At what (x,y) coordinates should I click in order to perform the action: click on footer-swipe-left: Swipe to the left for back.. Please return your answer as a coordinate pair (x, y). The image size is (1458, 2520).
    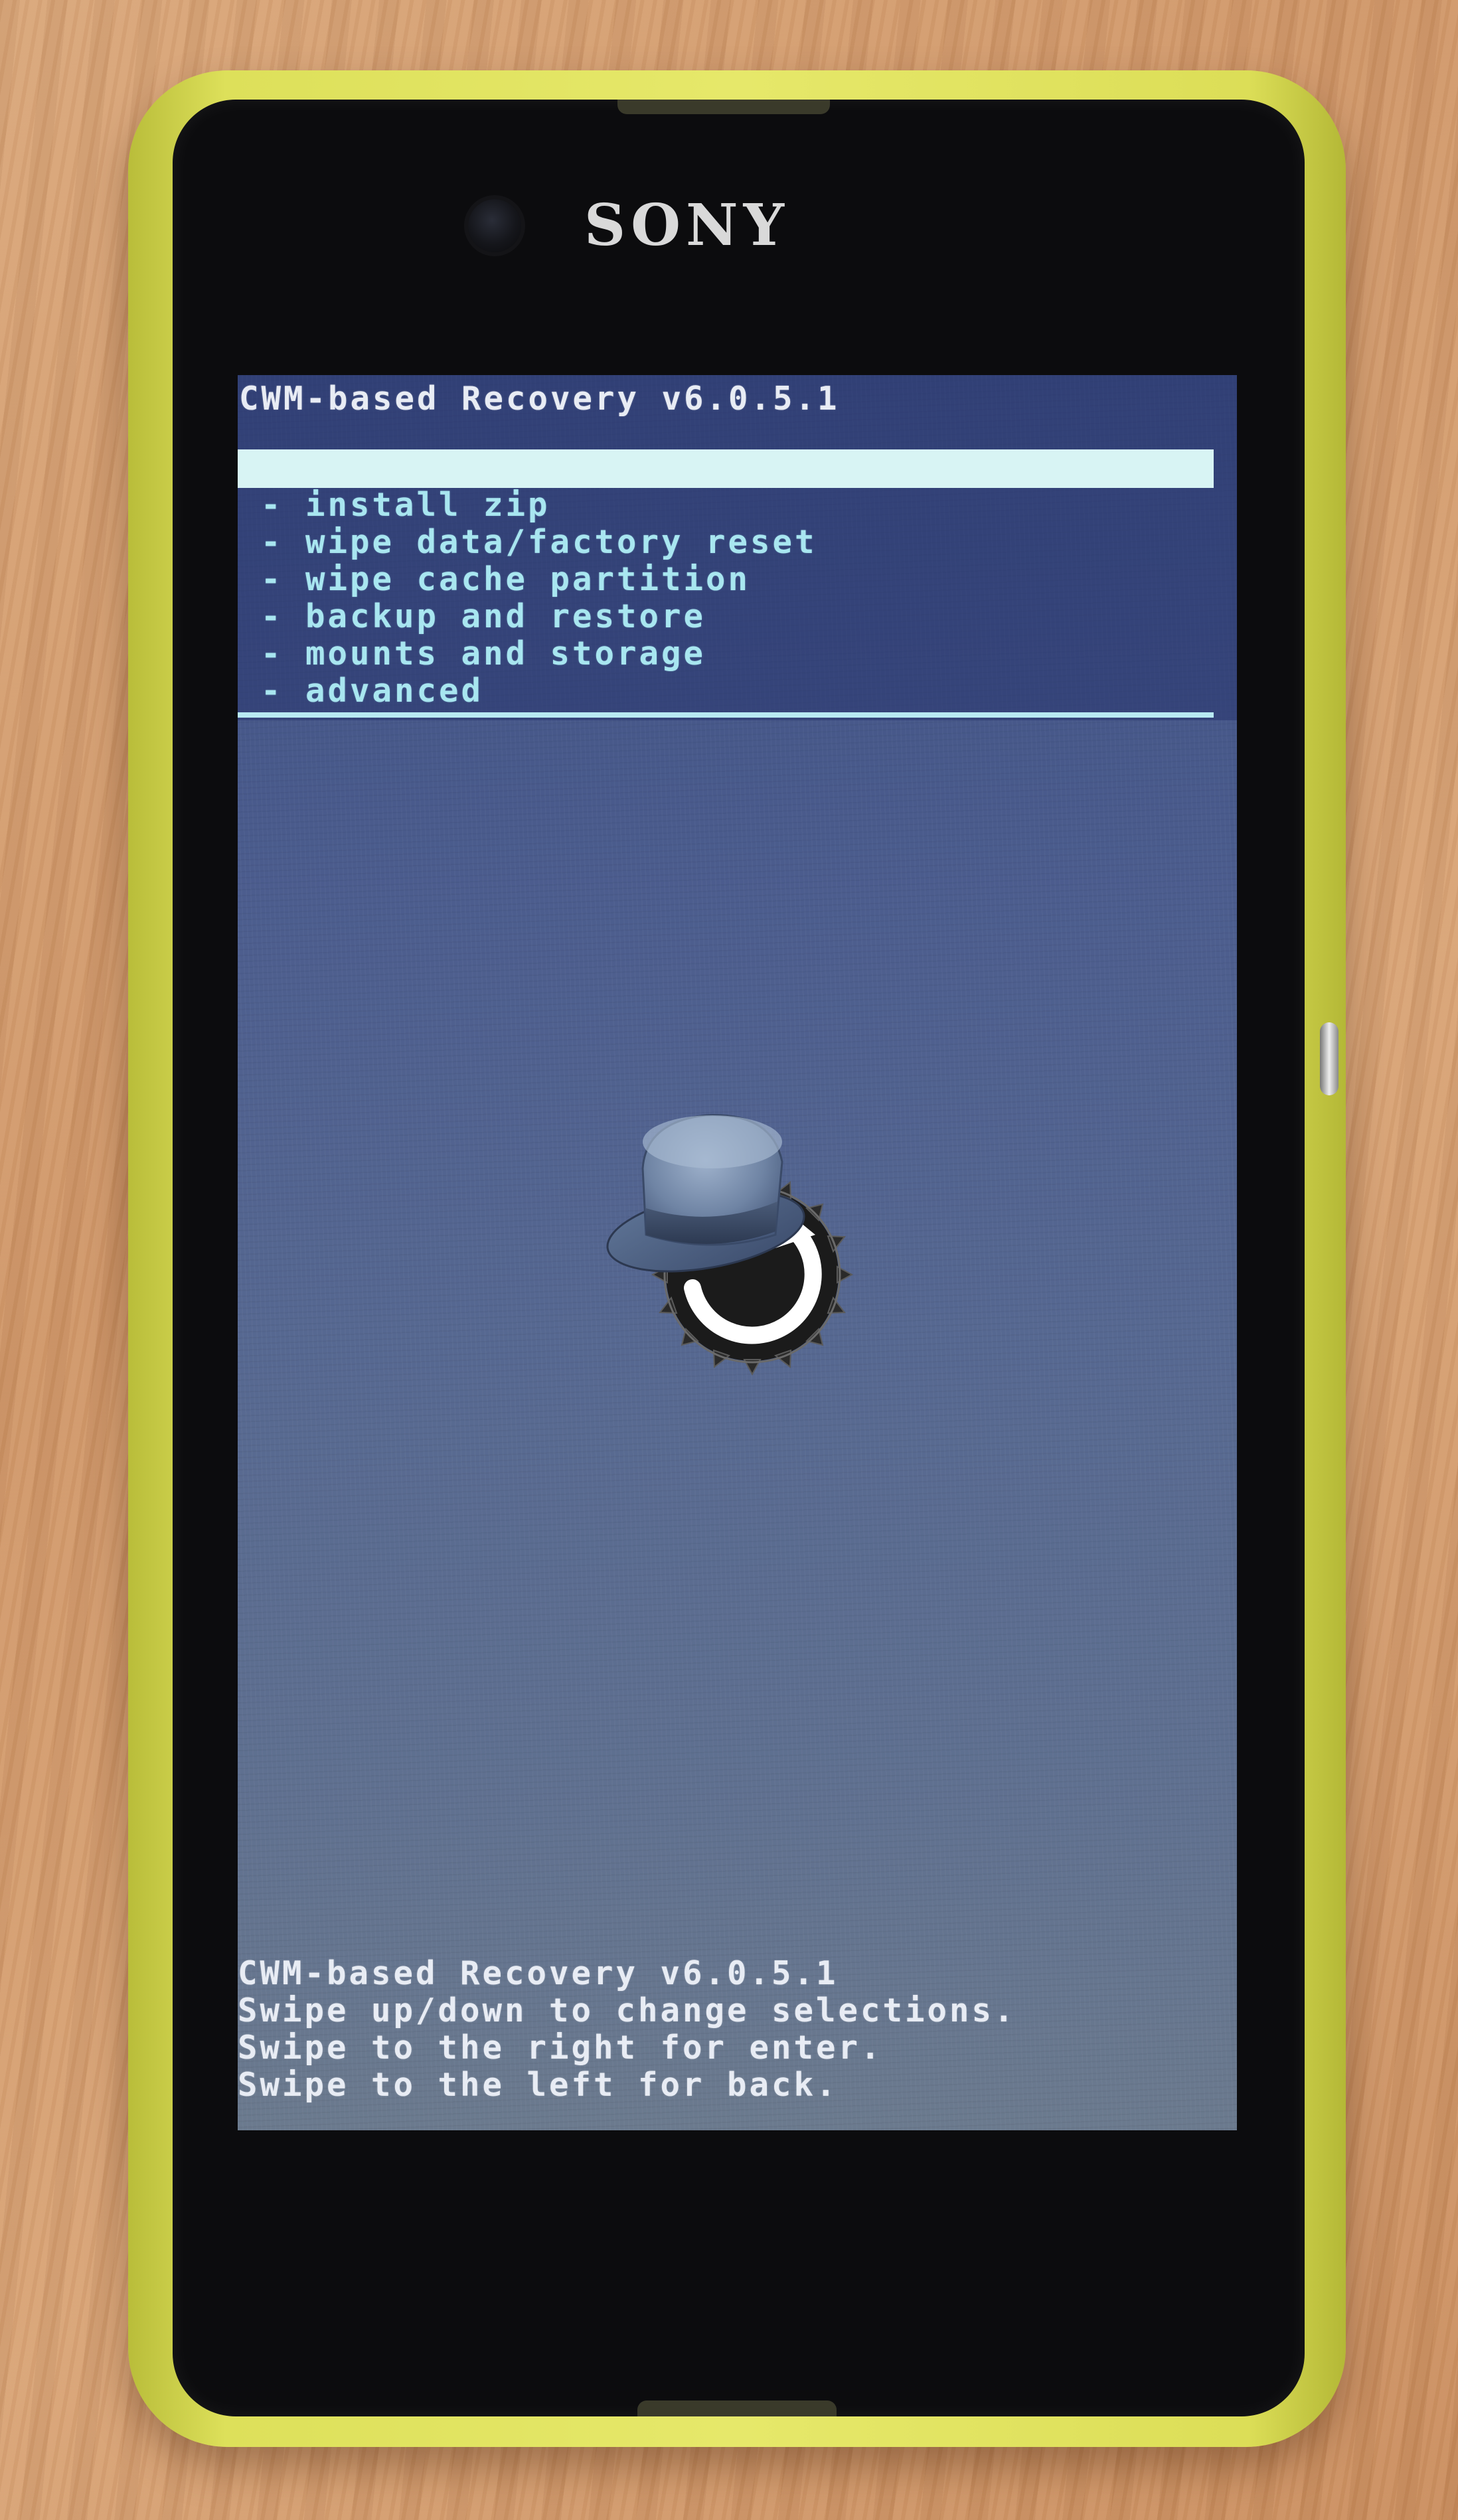
    Looking at the image, I should click on (538, 2085).